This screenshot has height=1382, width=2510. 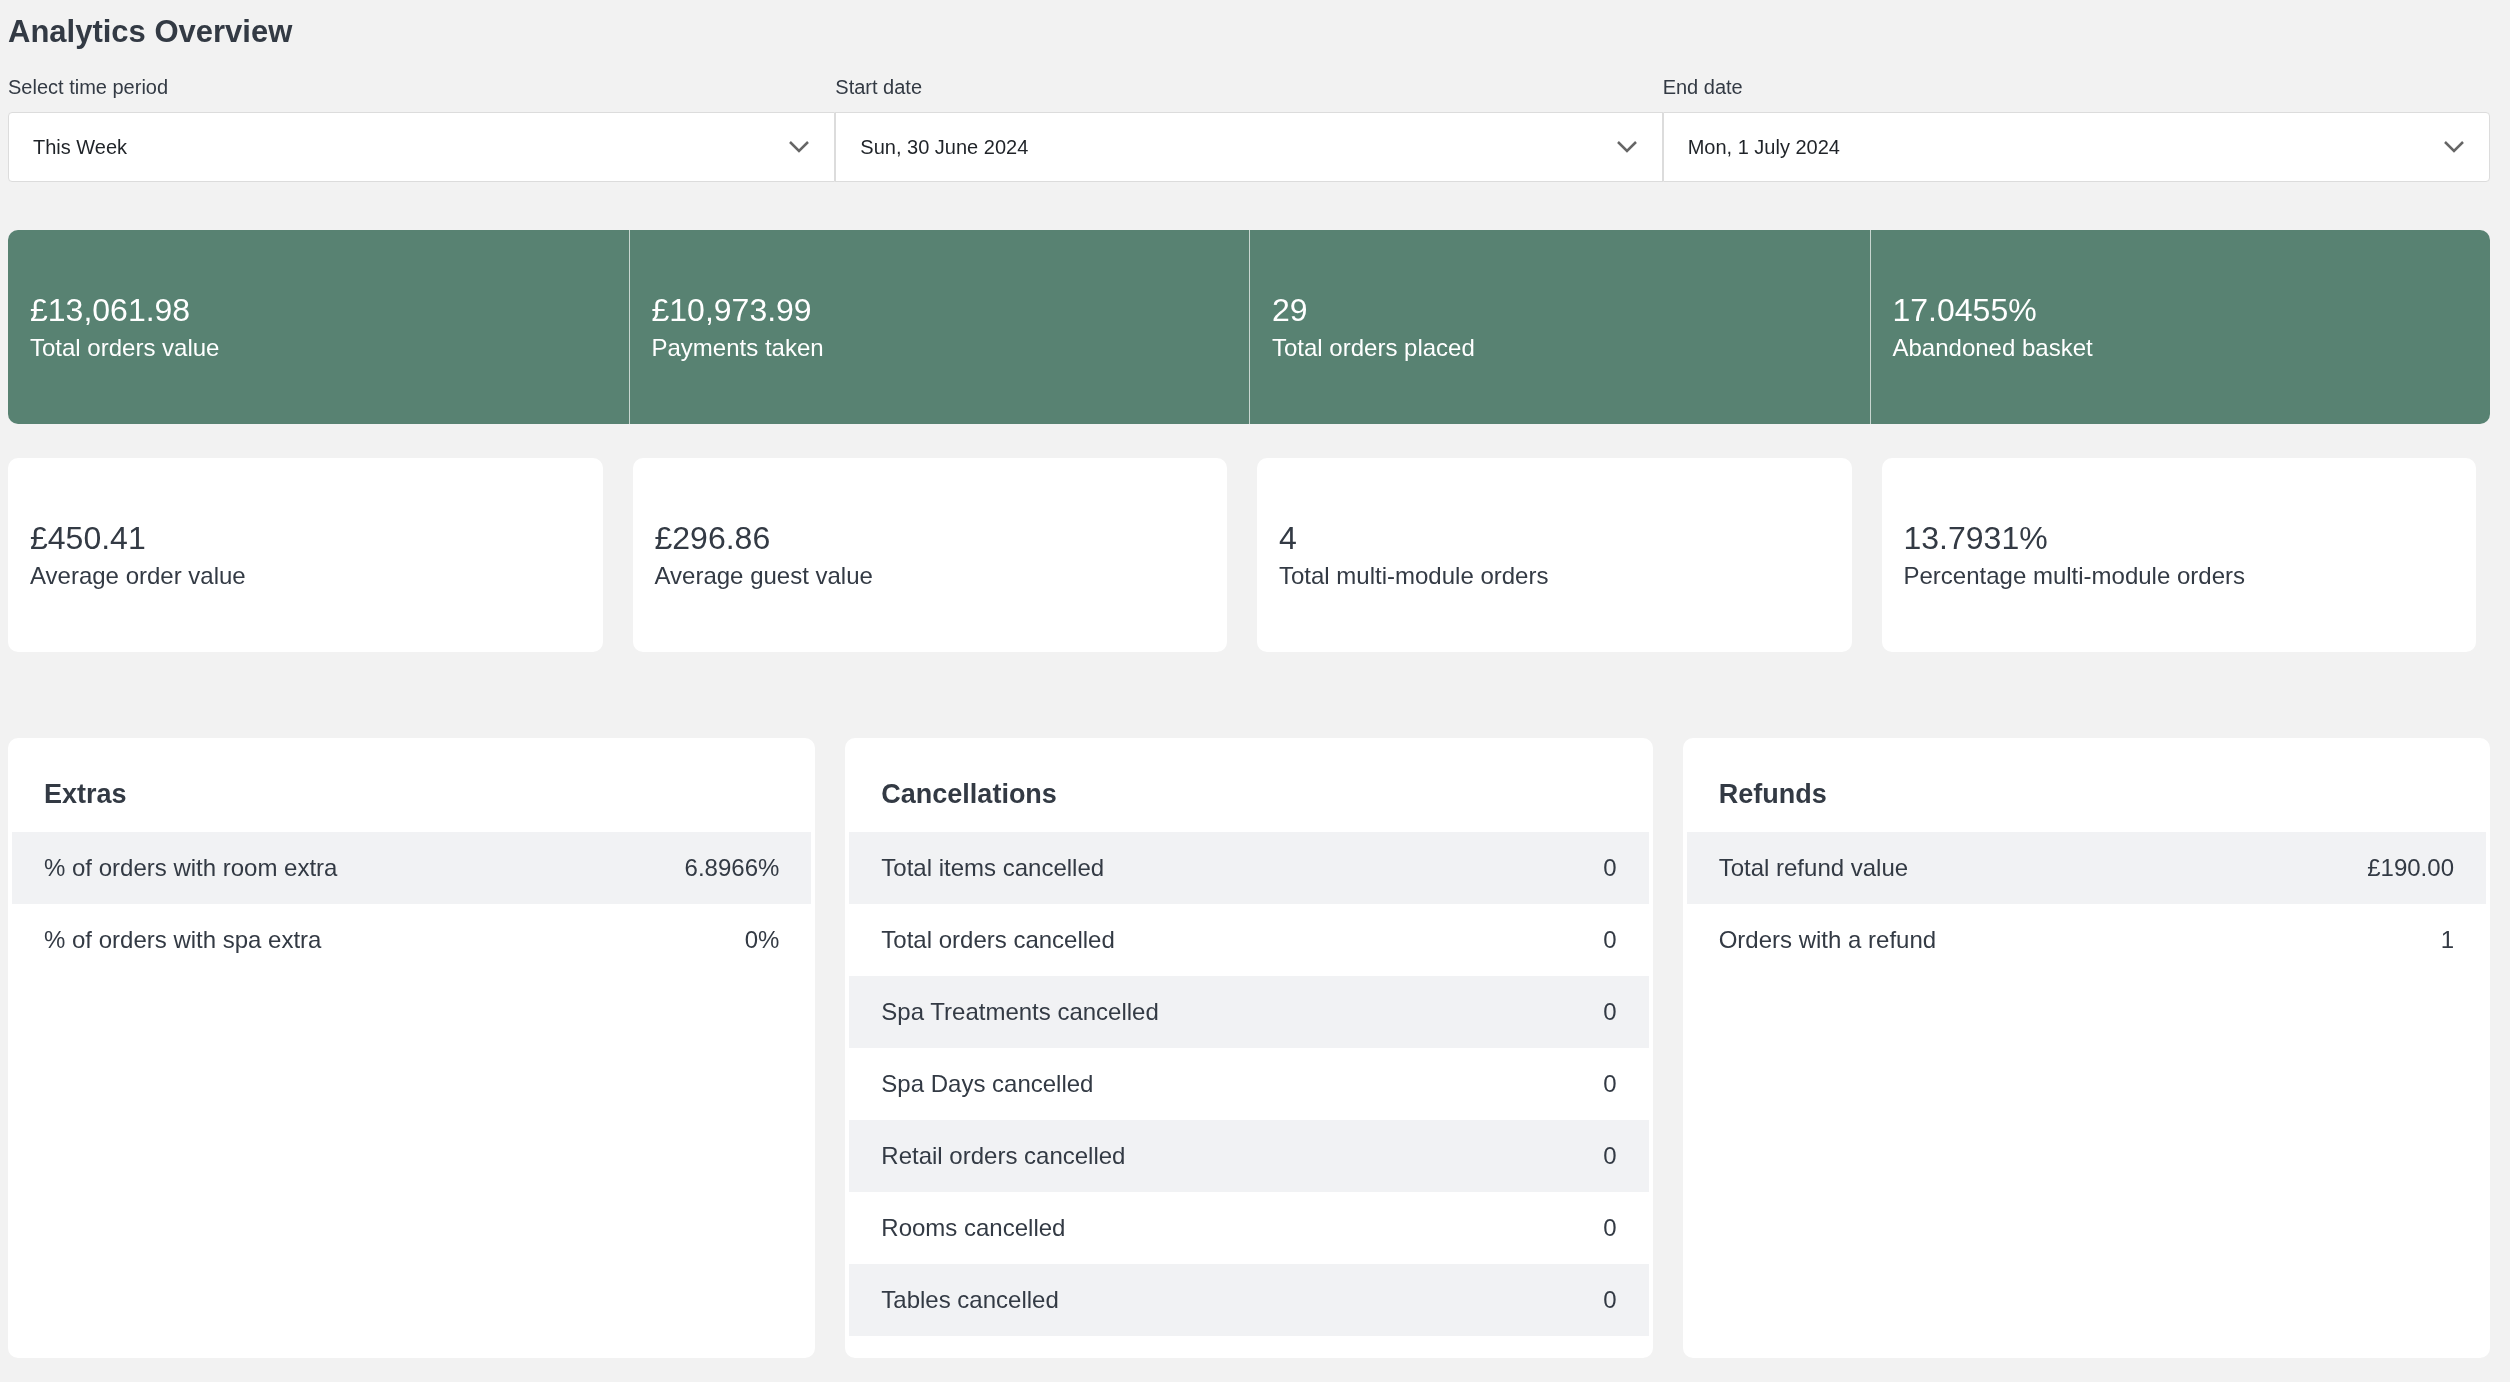 I want to click on row-label: Spa Days cancelled, so click(x=987, y=1084).